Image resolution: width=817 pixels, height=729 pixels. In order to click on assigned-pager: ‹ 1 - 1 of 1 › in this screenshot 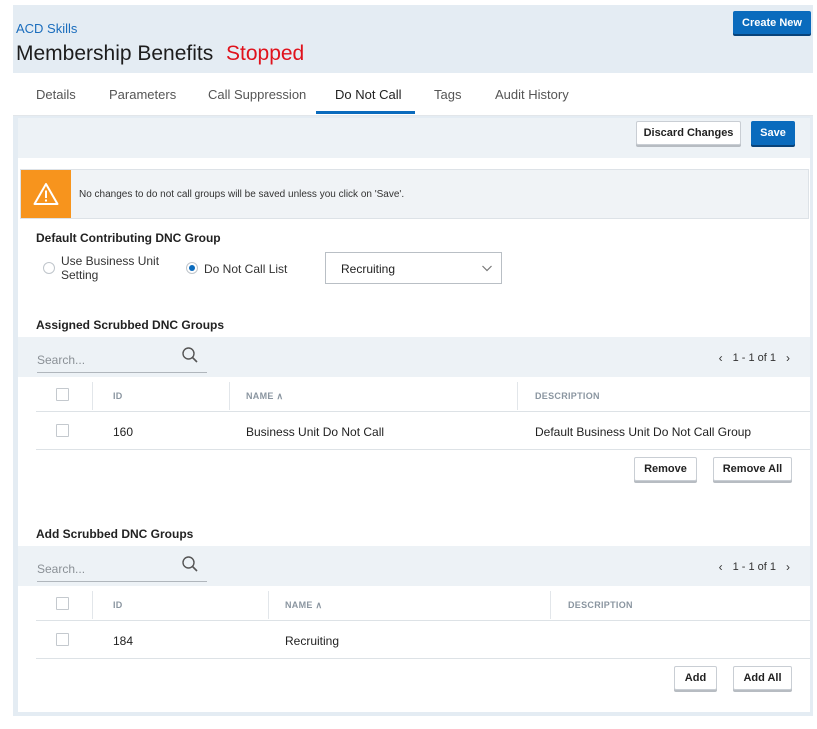, I will do `click(754, 358)`.